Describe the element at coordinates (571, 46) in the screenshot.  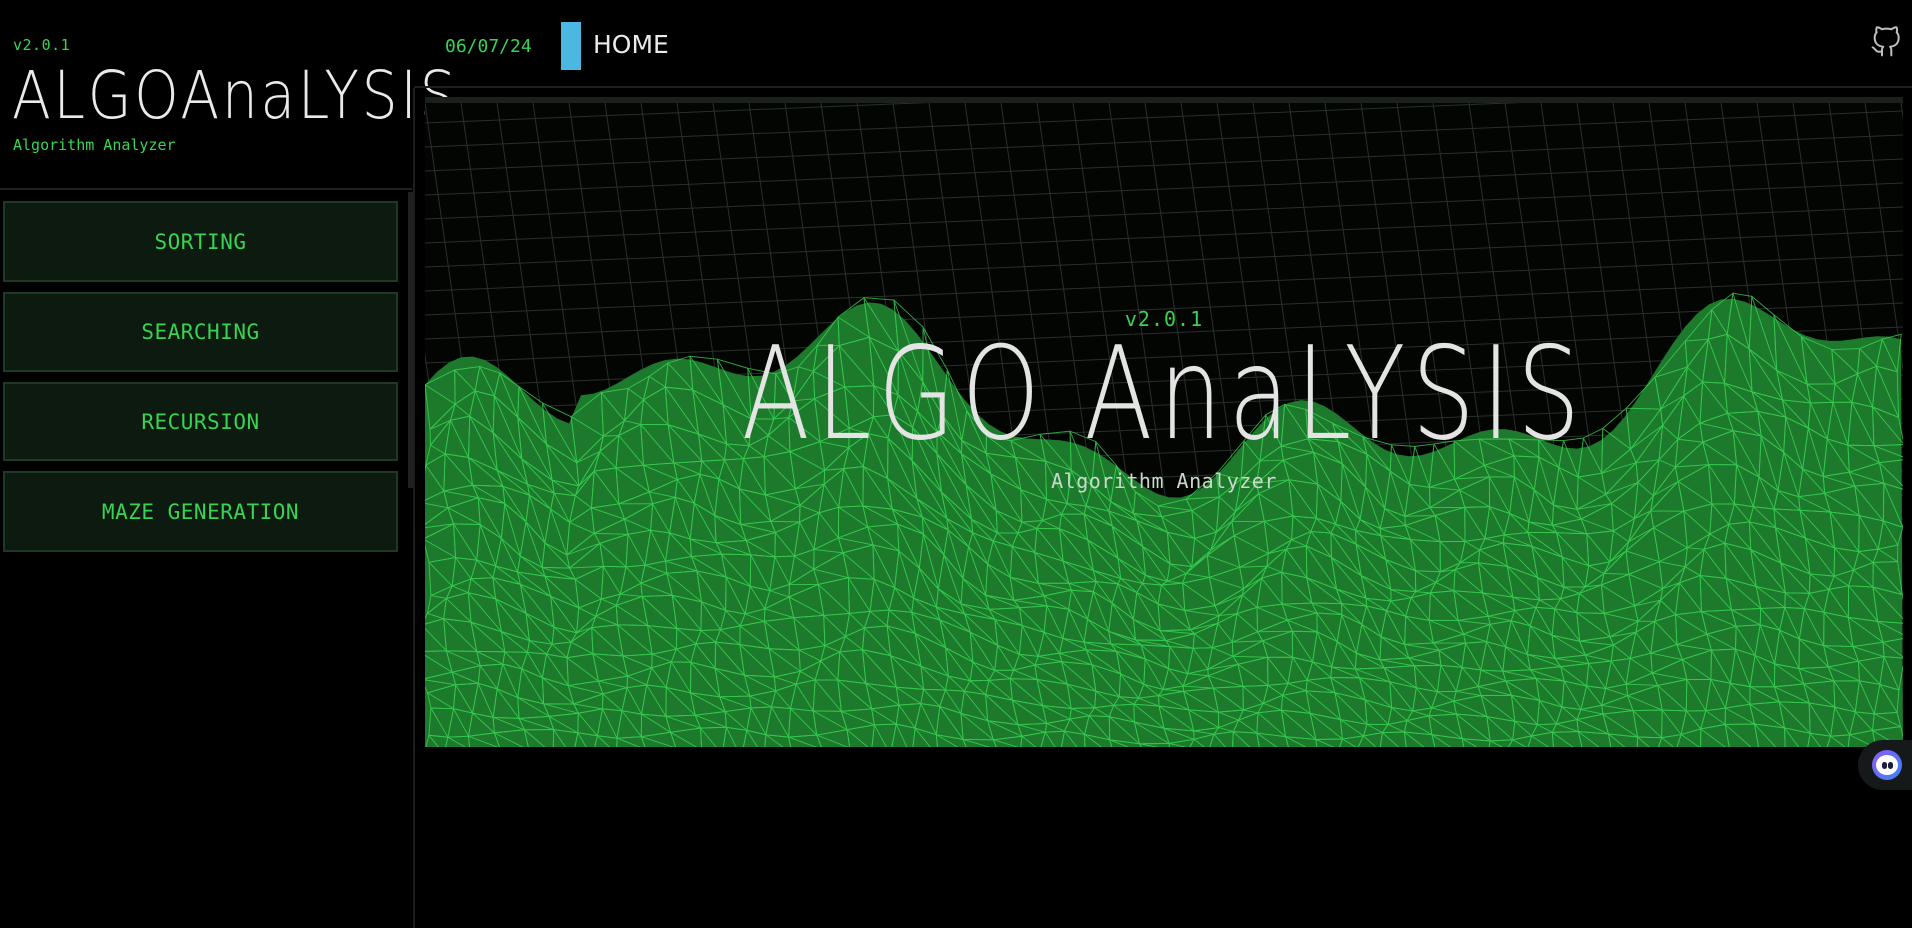
I see `page-marker` at that location.